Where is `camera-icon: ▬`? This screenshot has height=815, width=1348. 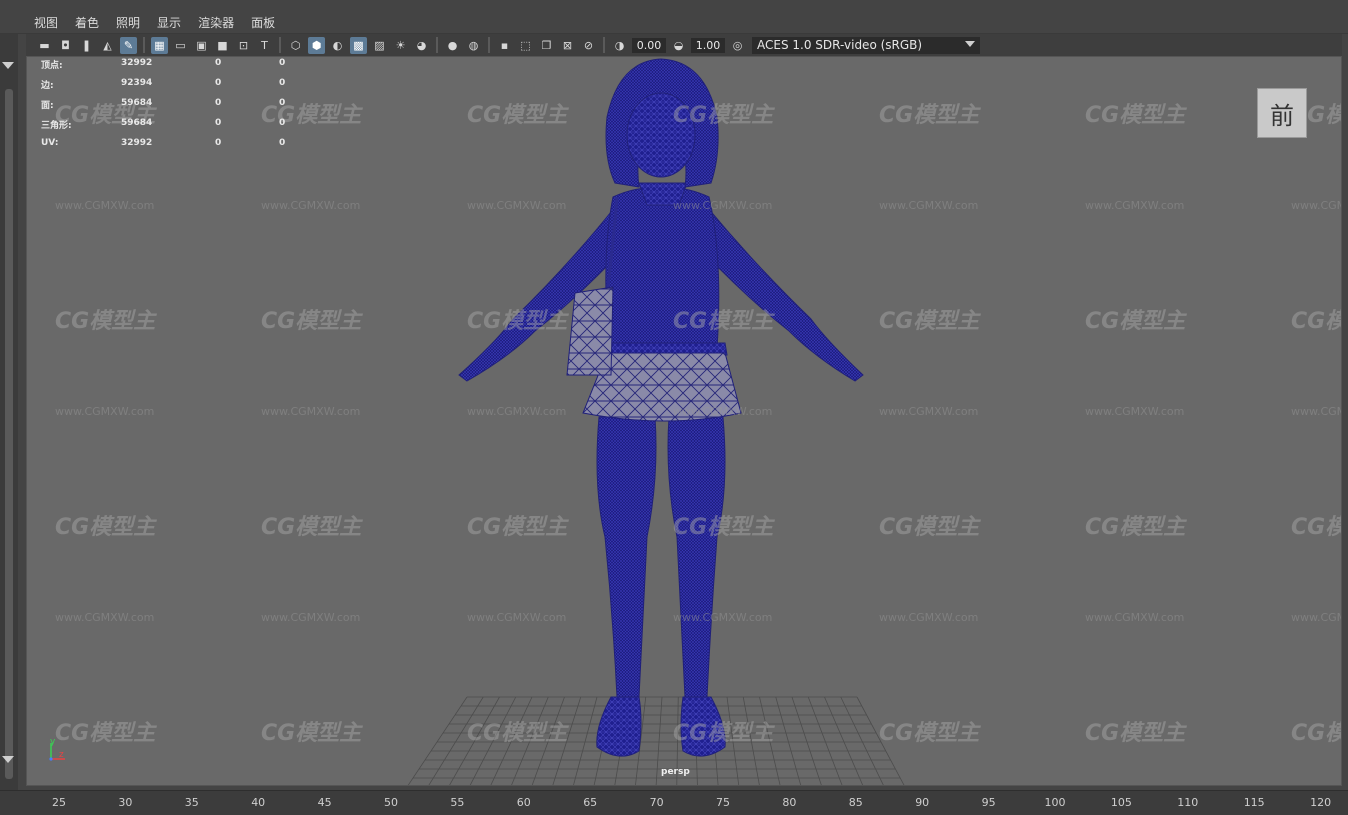 camera-icon: ▬ is located at coordinates (44, 45).